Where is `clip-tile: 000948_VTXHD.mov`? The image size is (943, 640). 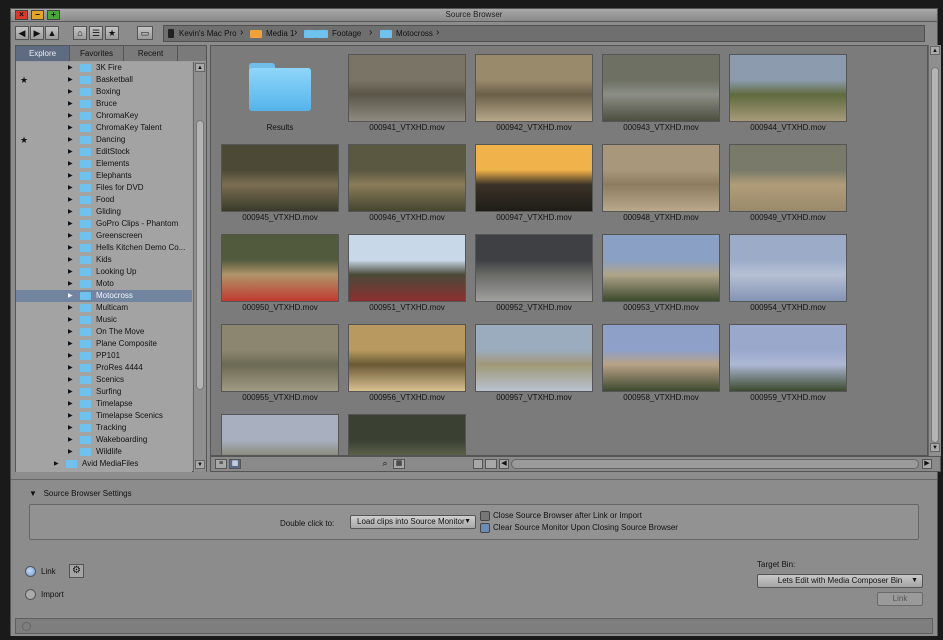
clip-tile: 000948_VTXHD.mov is located at coordinates (661, 186).